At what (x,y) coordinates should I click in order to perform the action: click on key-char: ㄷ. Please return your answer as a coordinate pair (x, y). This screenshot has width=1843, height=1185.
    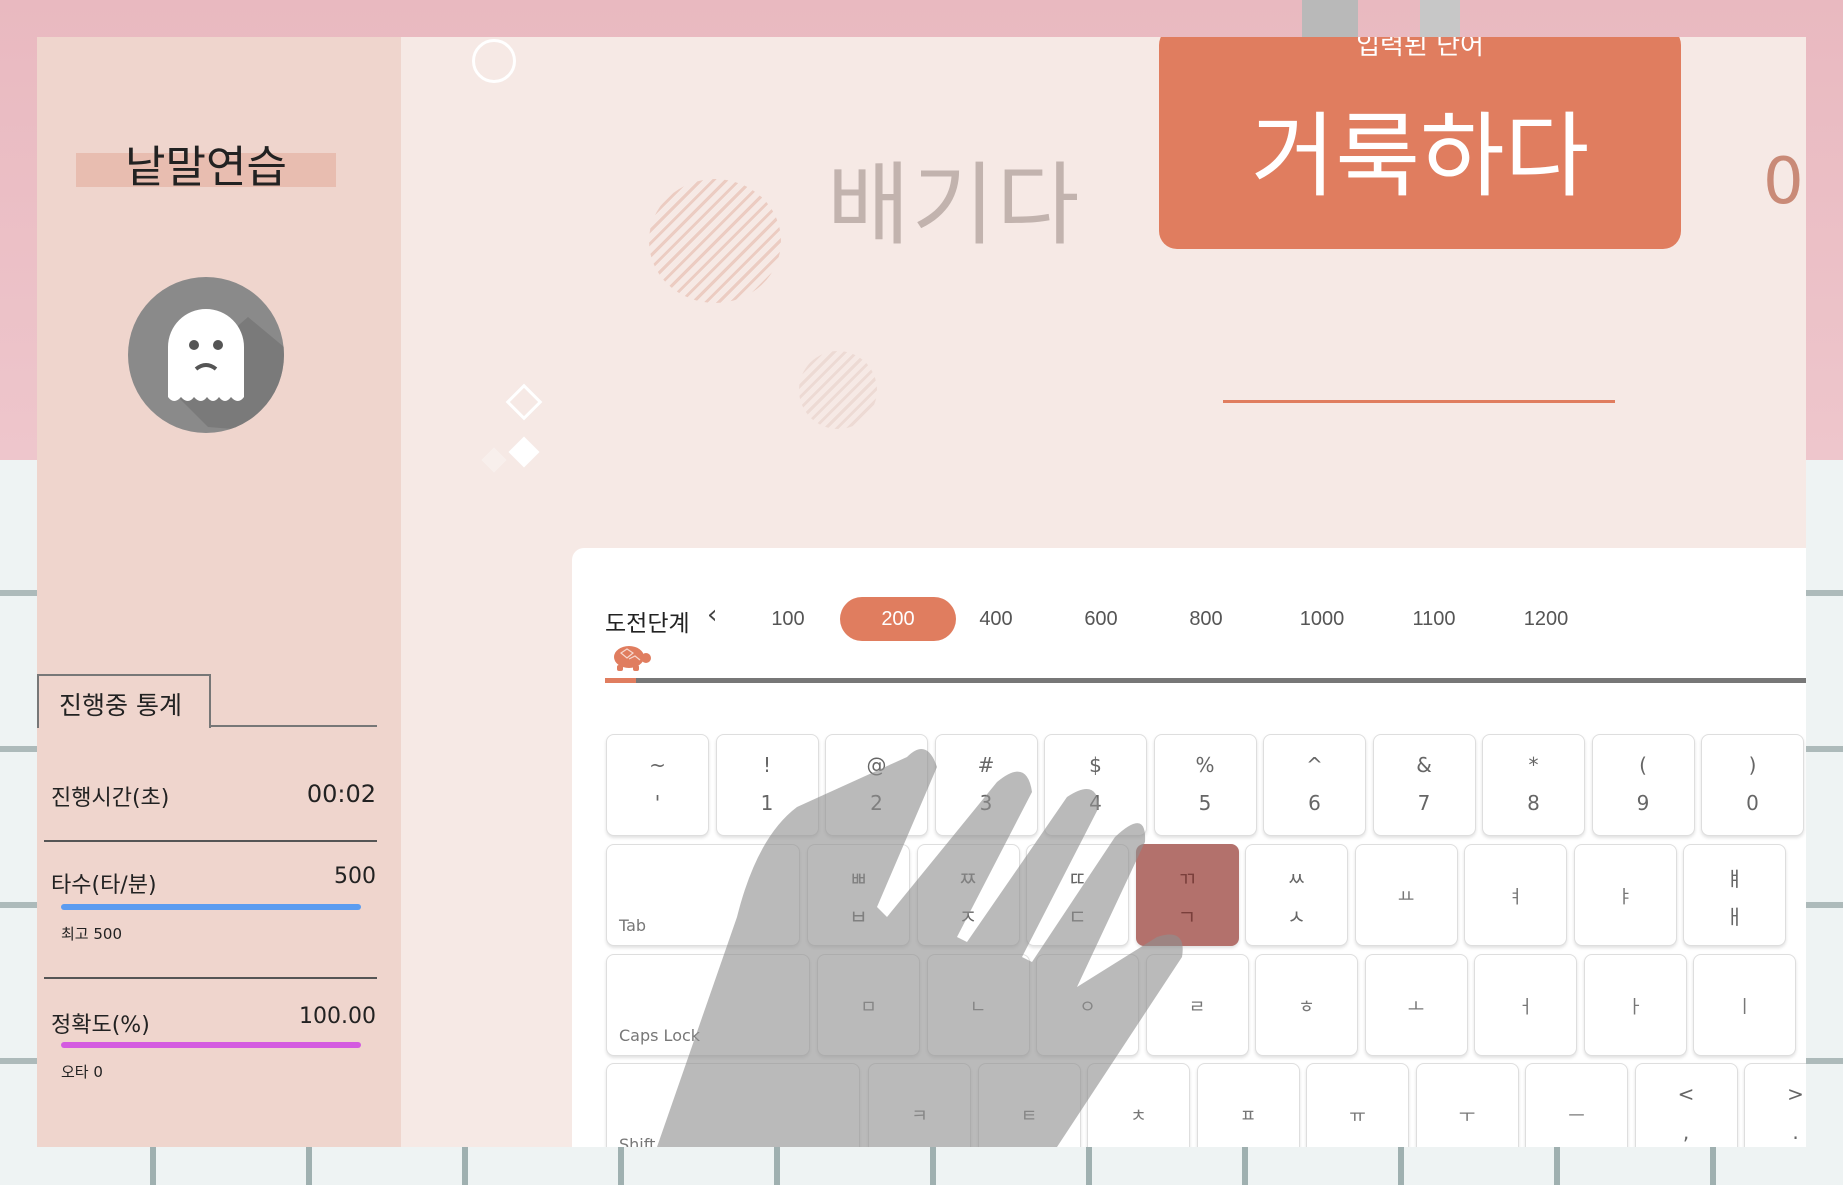
    Looking at the image, I should click on (1077, 917).